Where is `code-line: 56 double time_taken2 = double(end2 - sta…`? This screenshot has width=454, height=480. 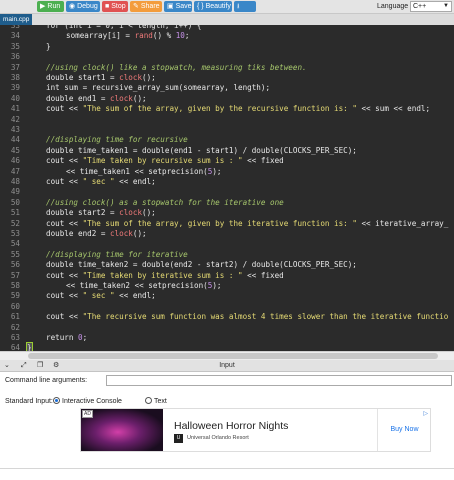 code-line: 56 double time_taken2 = double(end2 - sta… is located at coordinates (227, 265).